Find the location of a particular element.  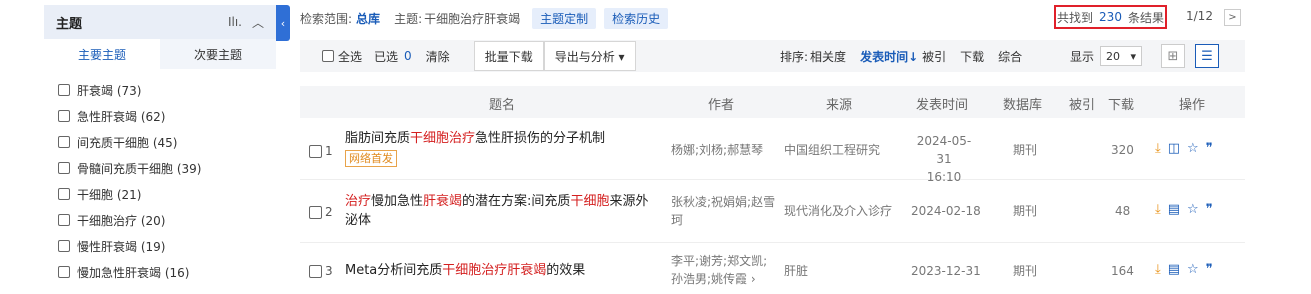

download-cell: 164 is located at coordinates (1122, 271).